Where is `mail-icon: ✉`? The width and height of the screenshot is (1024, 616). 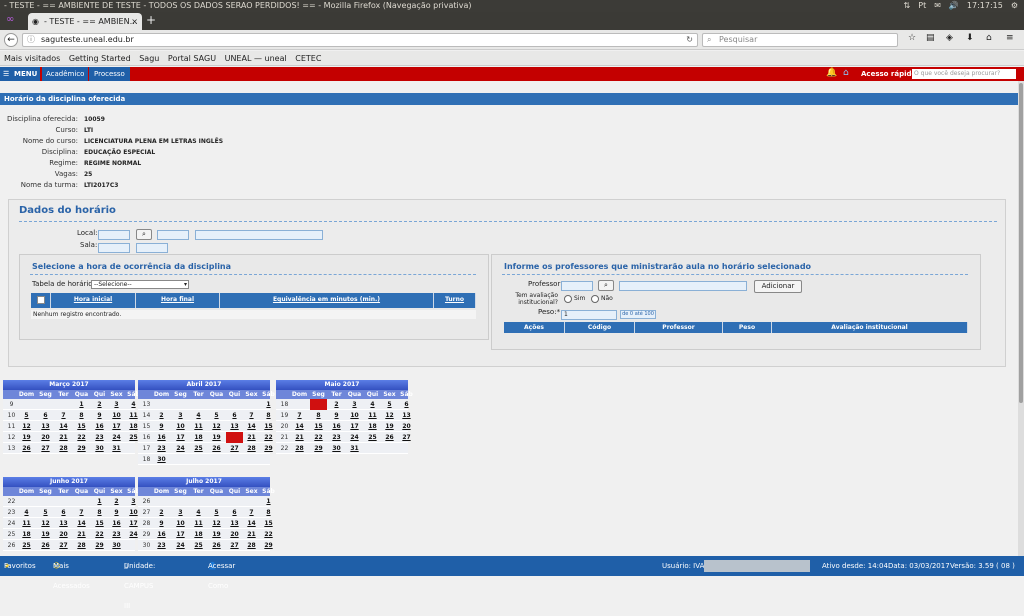
mail-icon: ✉ is located at coordinates (937, 6).